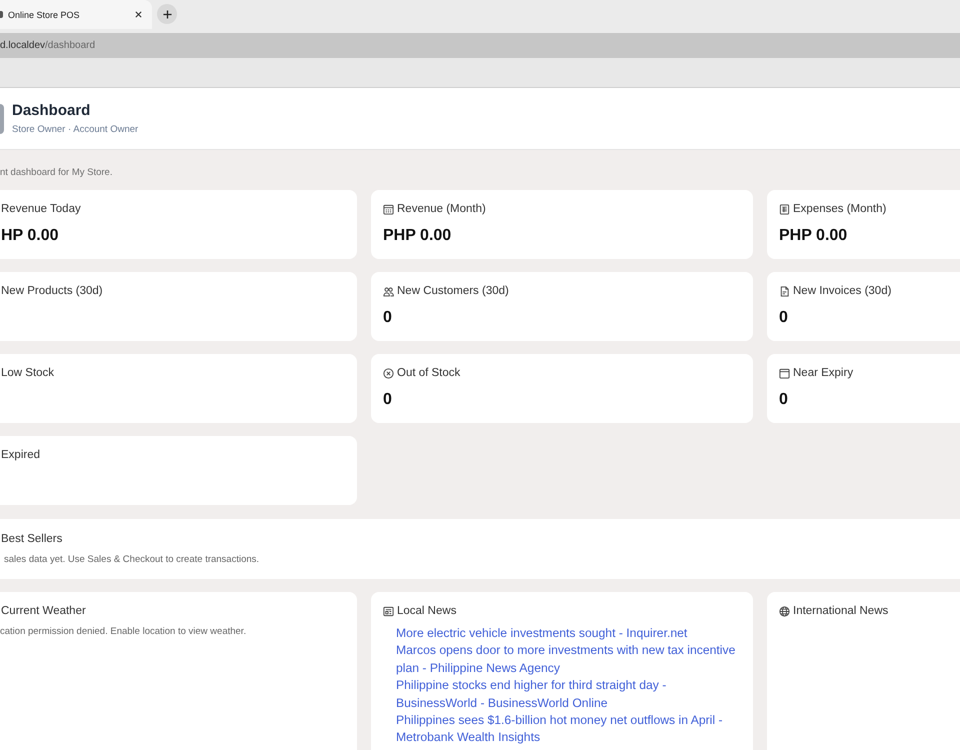  What do you see at coordinates (20, 455) in the screenshot?
I see `stat-label: Expired` at bounding box center [20, 455].